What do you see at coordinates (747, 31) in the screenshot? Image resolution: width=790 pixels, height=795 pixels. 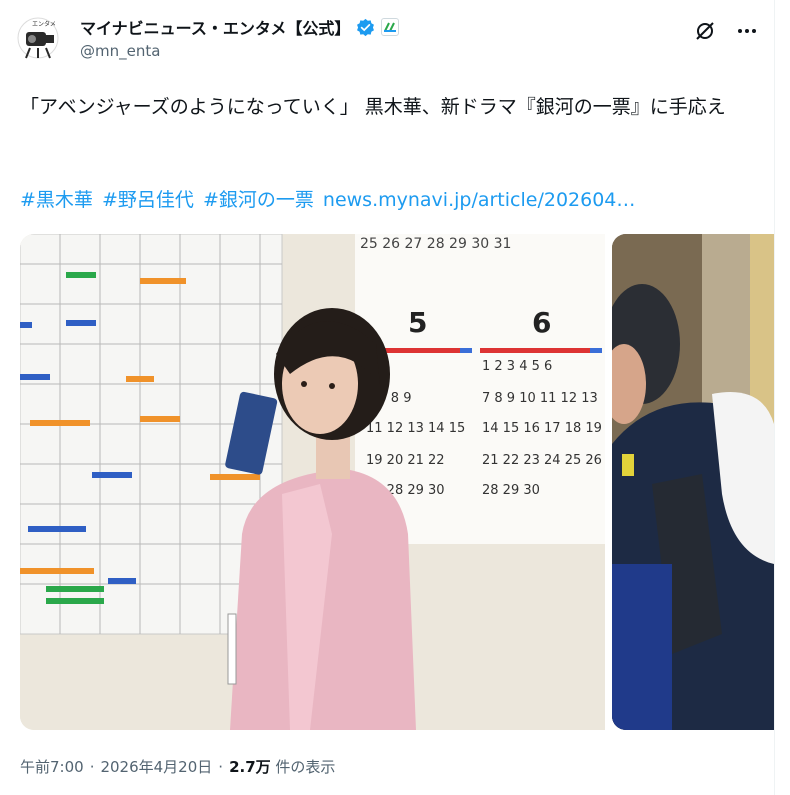 I see `more-dots-icon` at bounding box center [747, 31].